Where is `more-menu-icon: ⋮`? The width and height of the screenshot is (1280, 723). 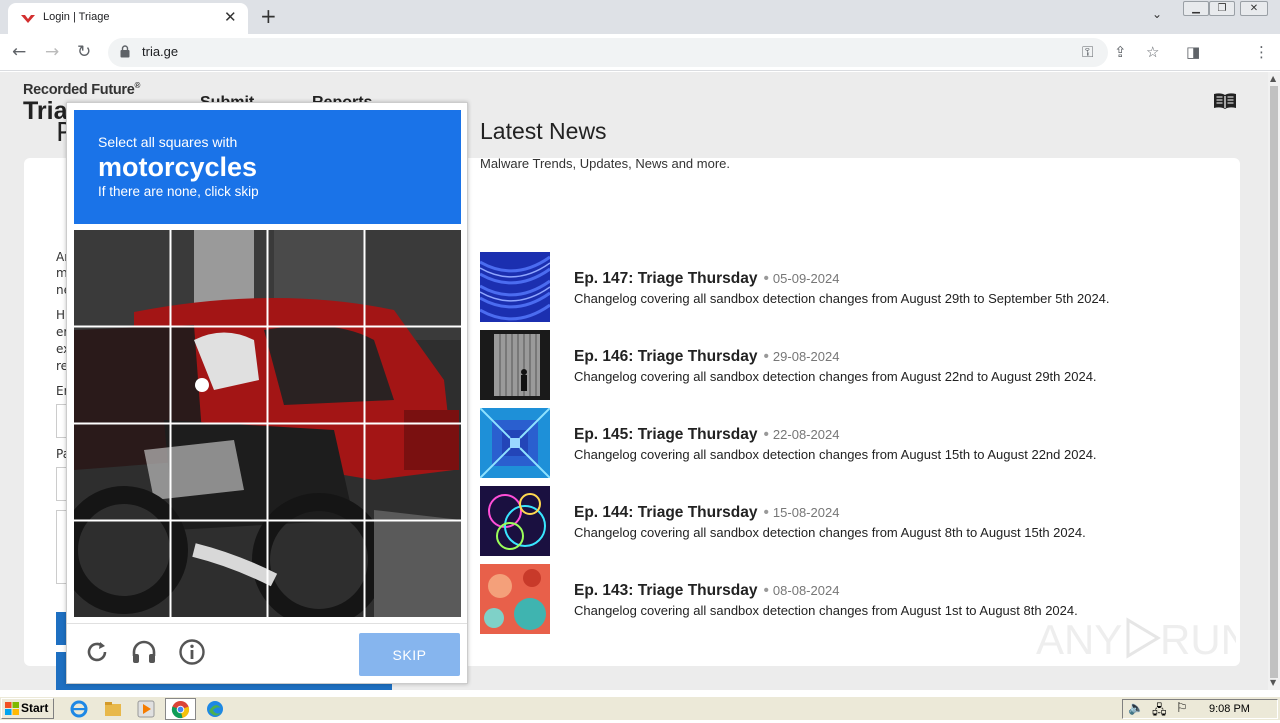 more-menu-icon: ⋮ is located at coordinates (1261, 52).